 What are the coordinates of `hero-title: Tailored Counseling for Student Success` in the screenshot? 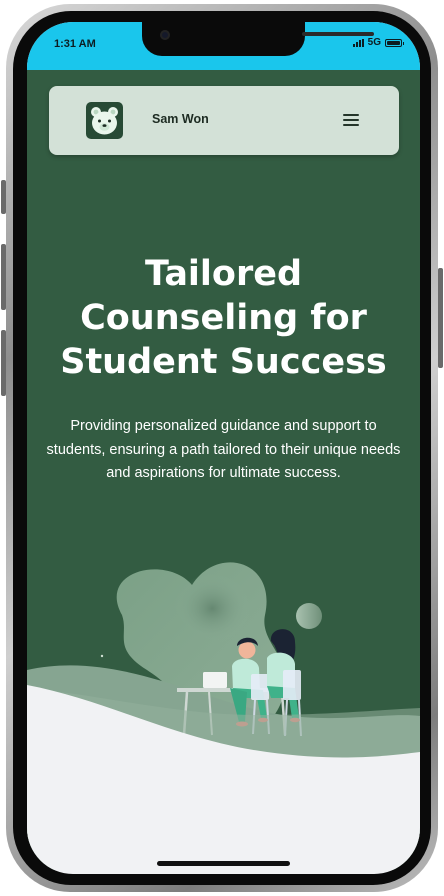 It's located at (223, 318).